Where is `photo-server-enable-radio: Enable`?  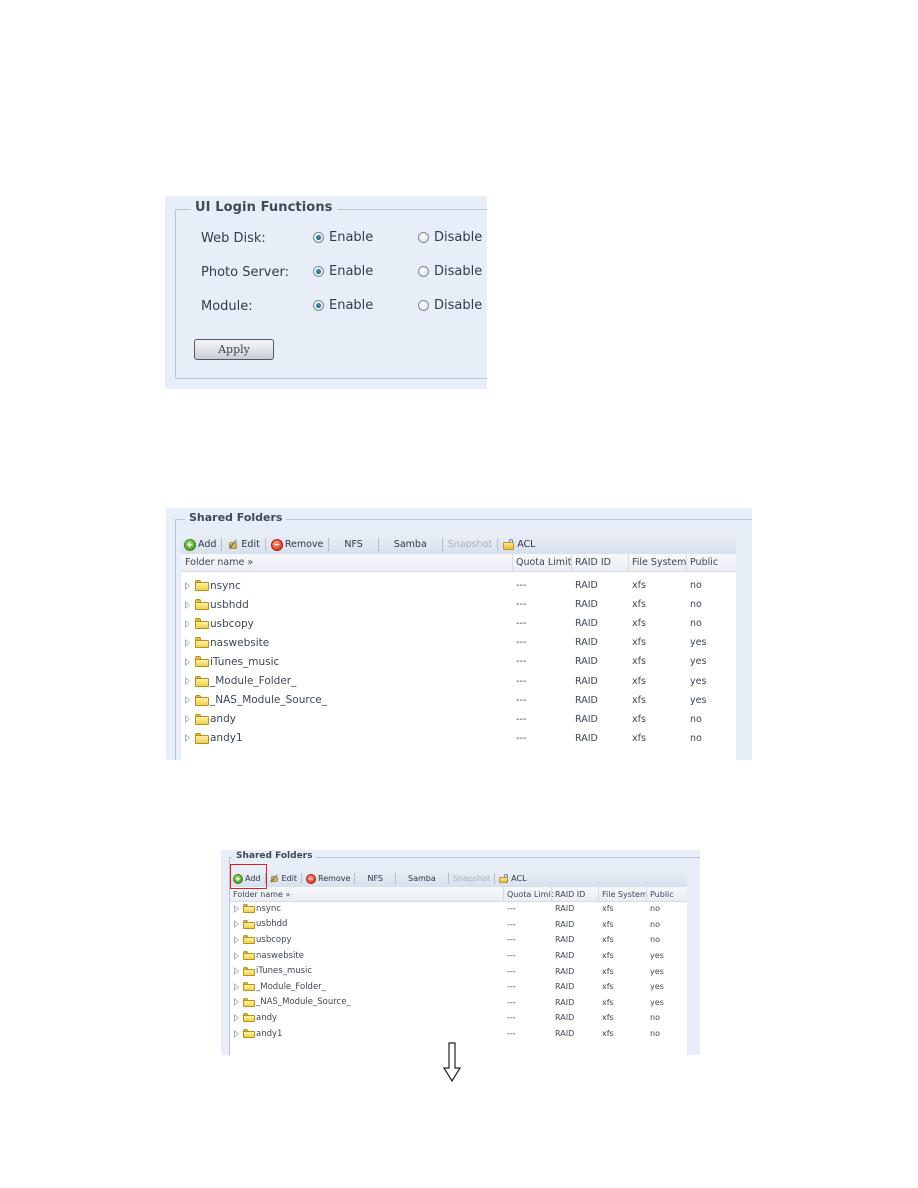 photo-server-enable-radio: Enable is located at coordinates (343, 271).